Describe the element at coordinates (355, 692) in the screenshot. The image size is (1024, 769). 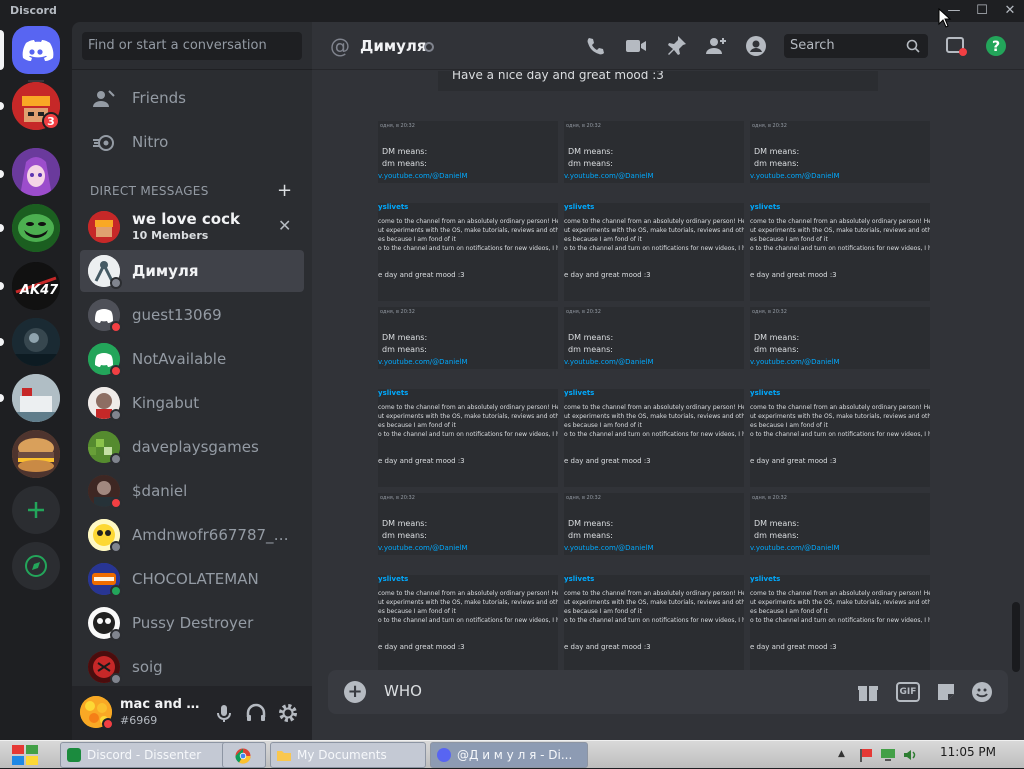
I see `attach-plus-icon: +` at that location.